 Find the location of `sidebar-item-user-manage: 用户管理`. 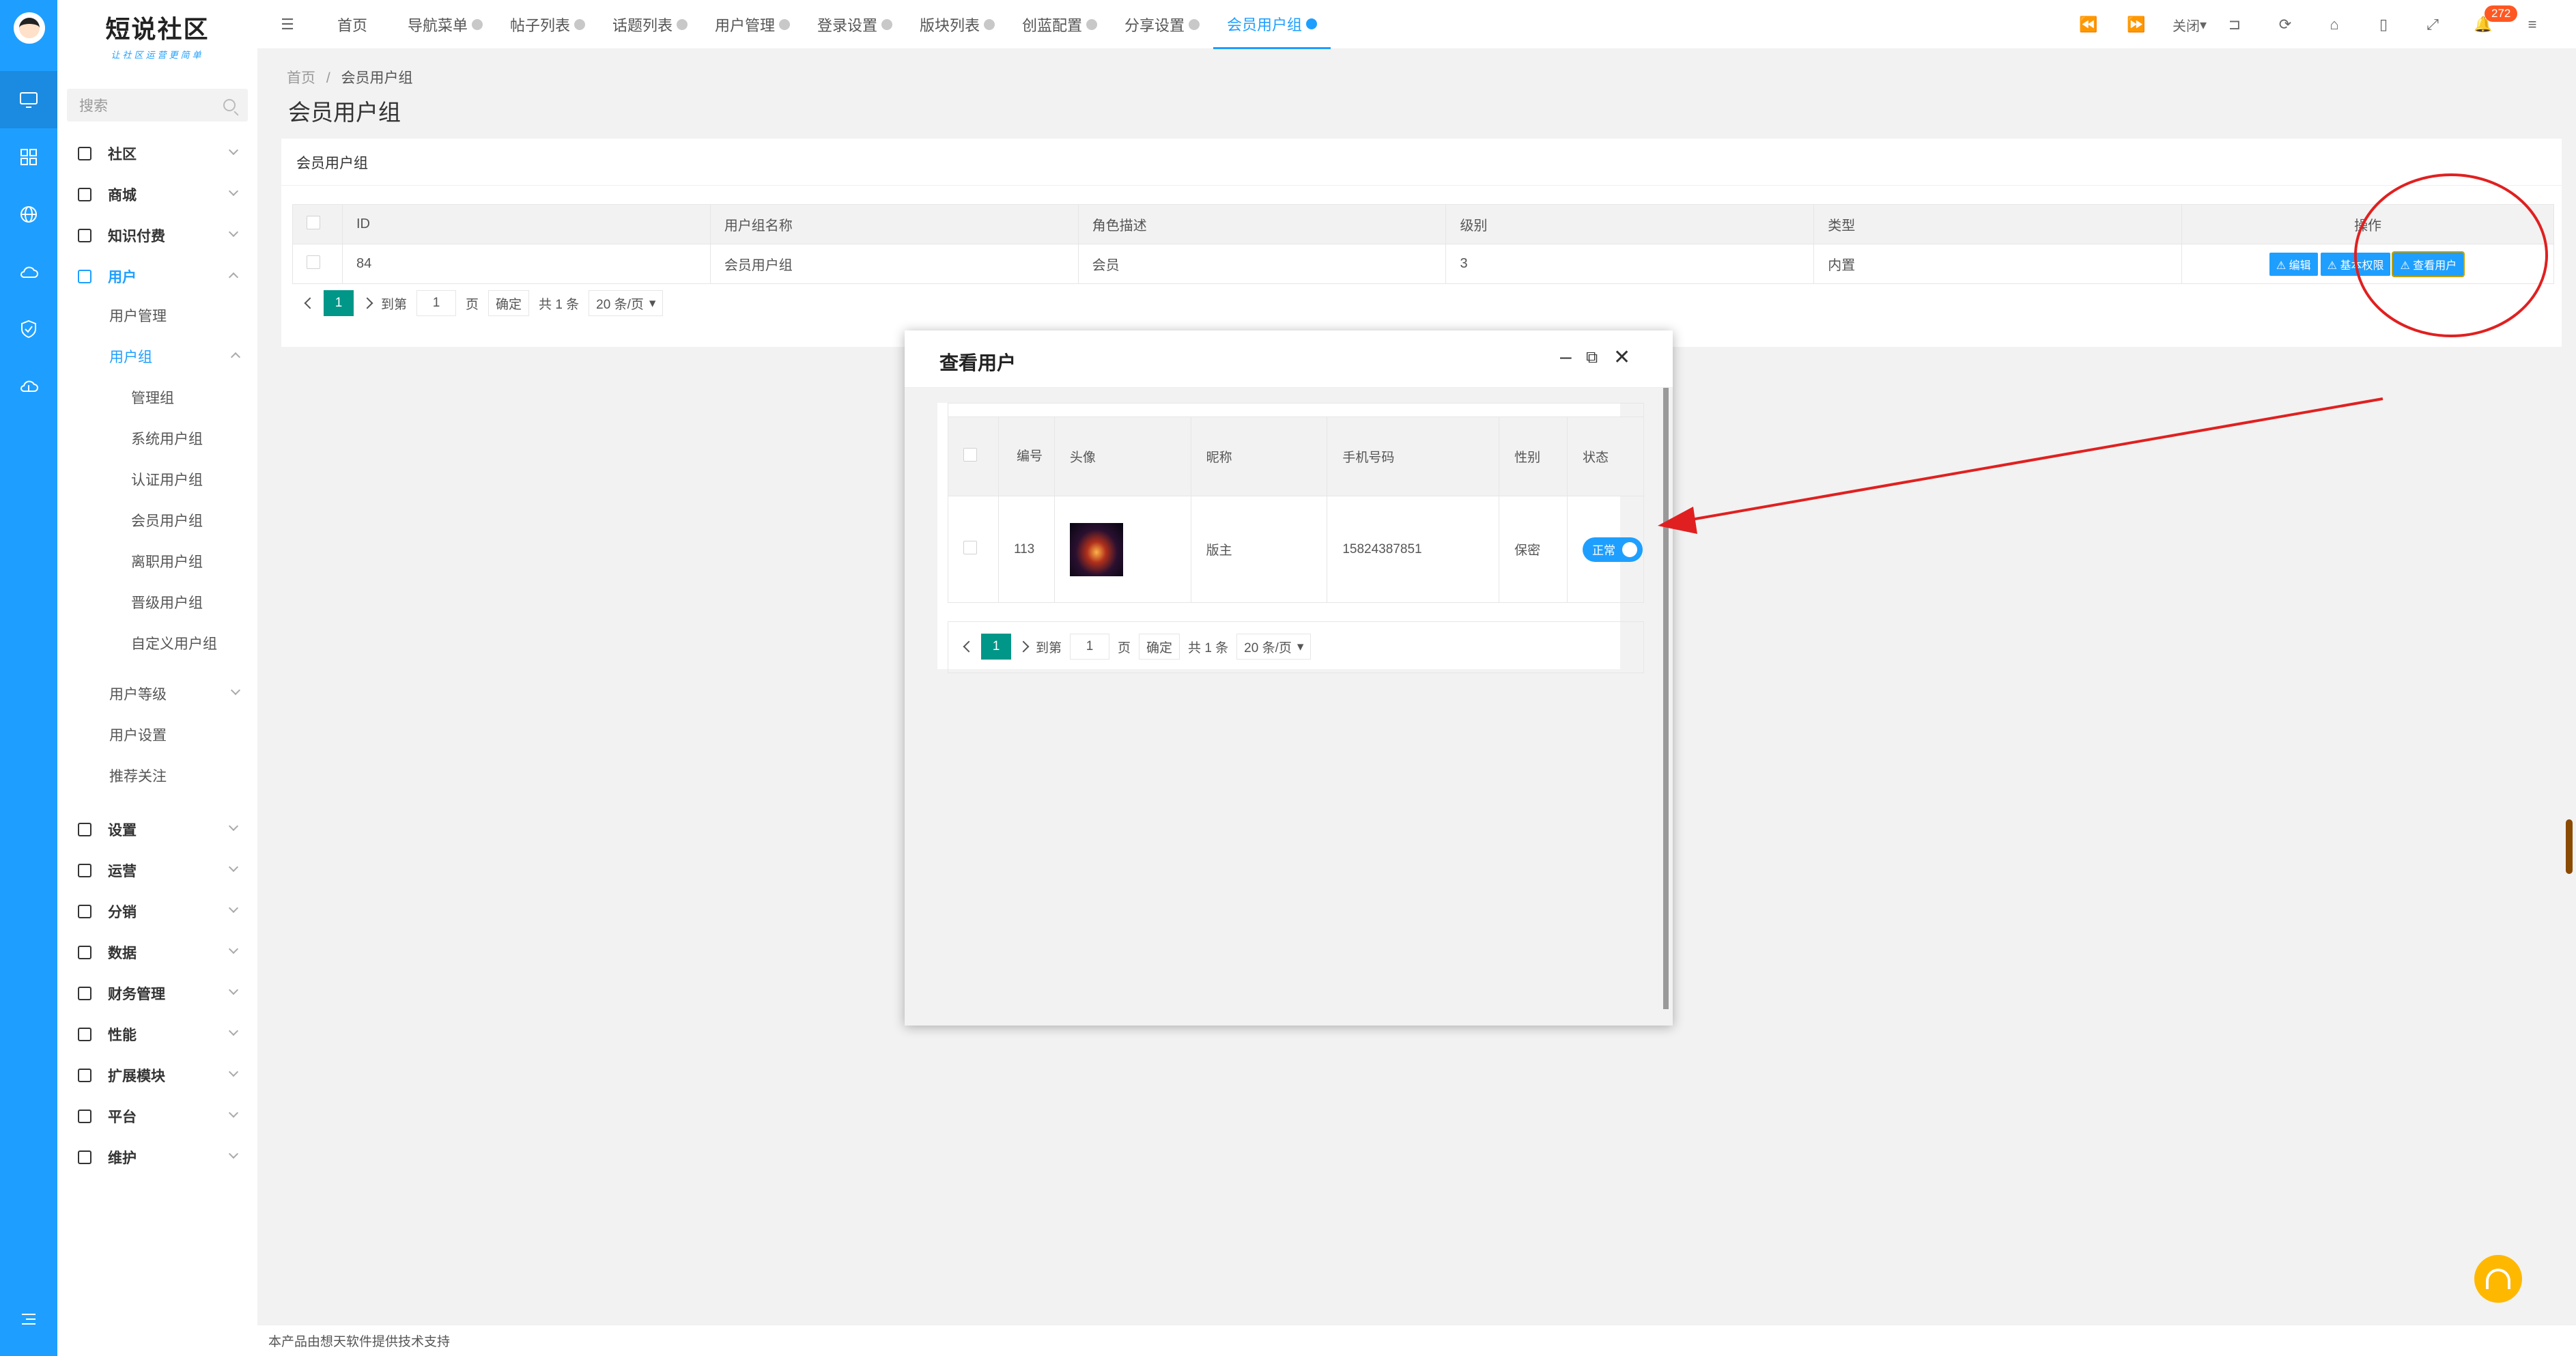

sidebar-item-user-manage: 用户管理 is located at coordinates (138, 315).